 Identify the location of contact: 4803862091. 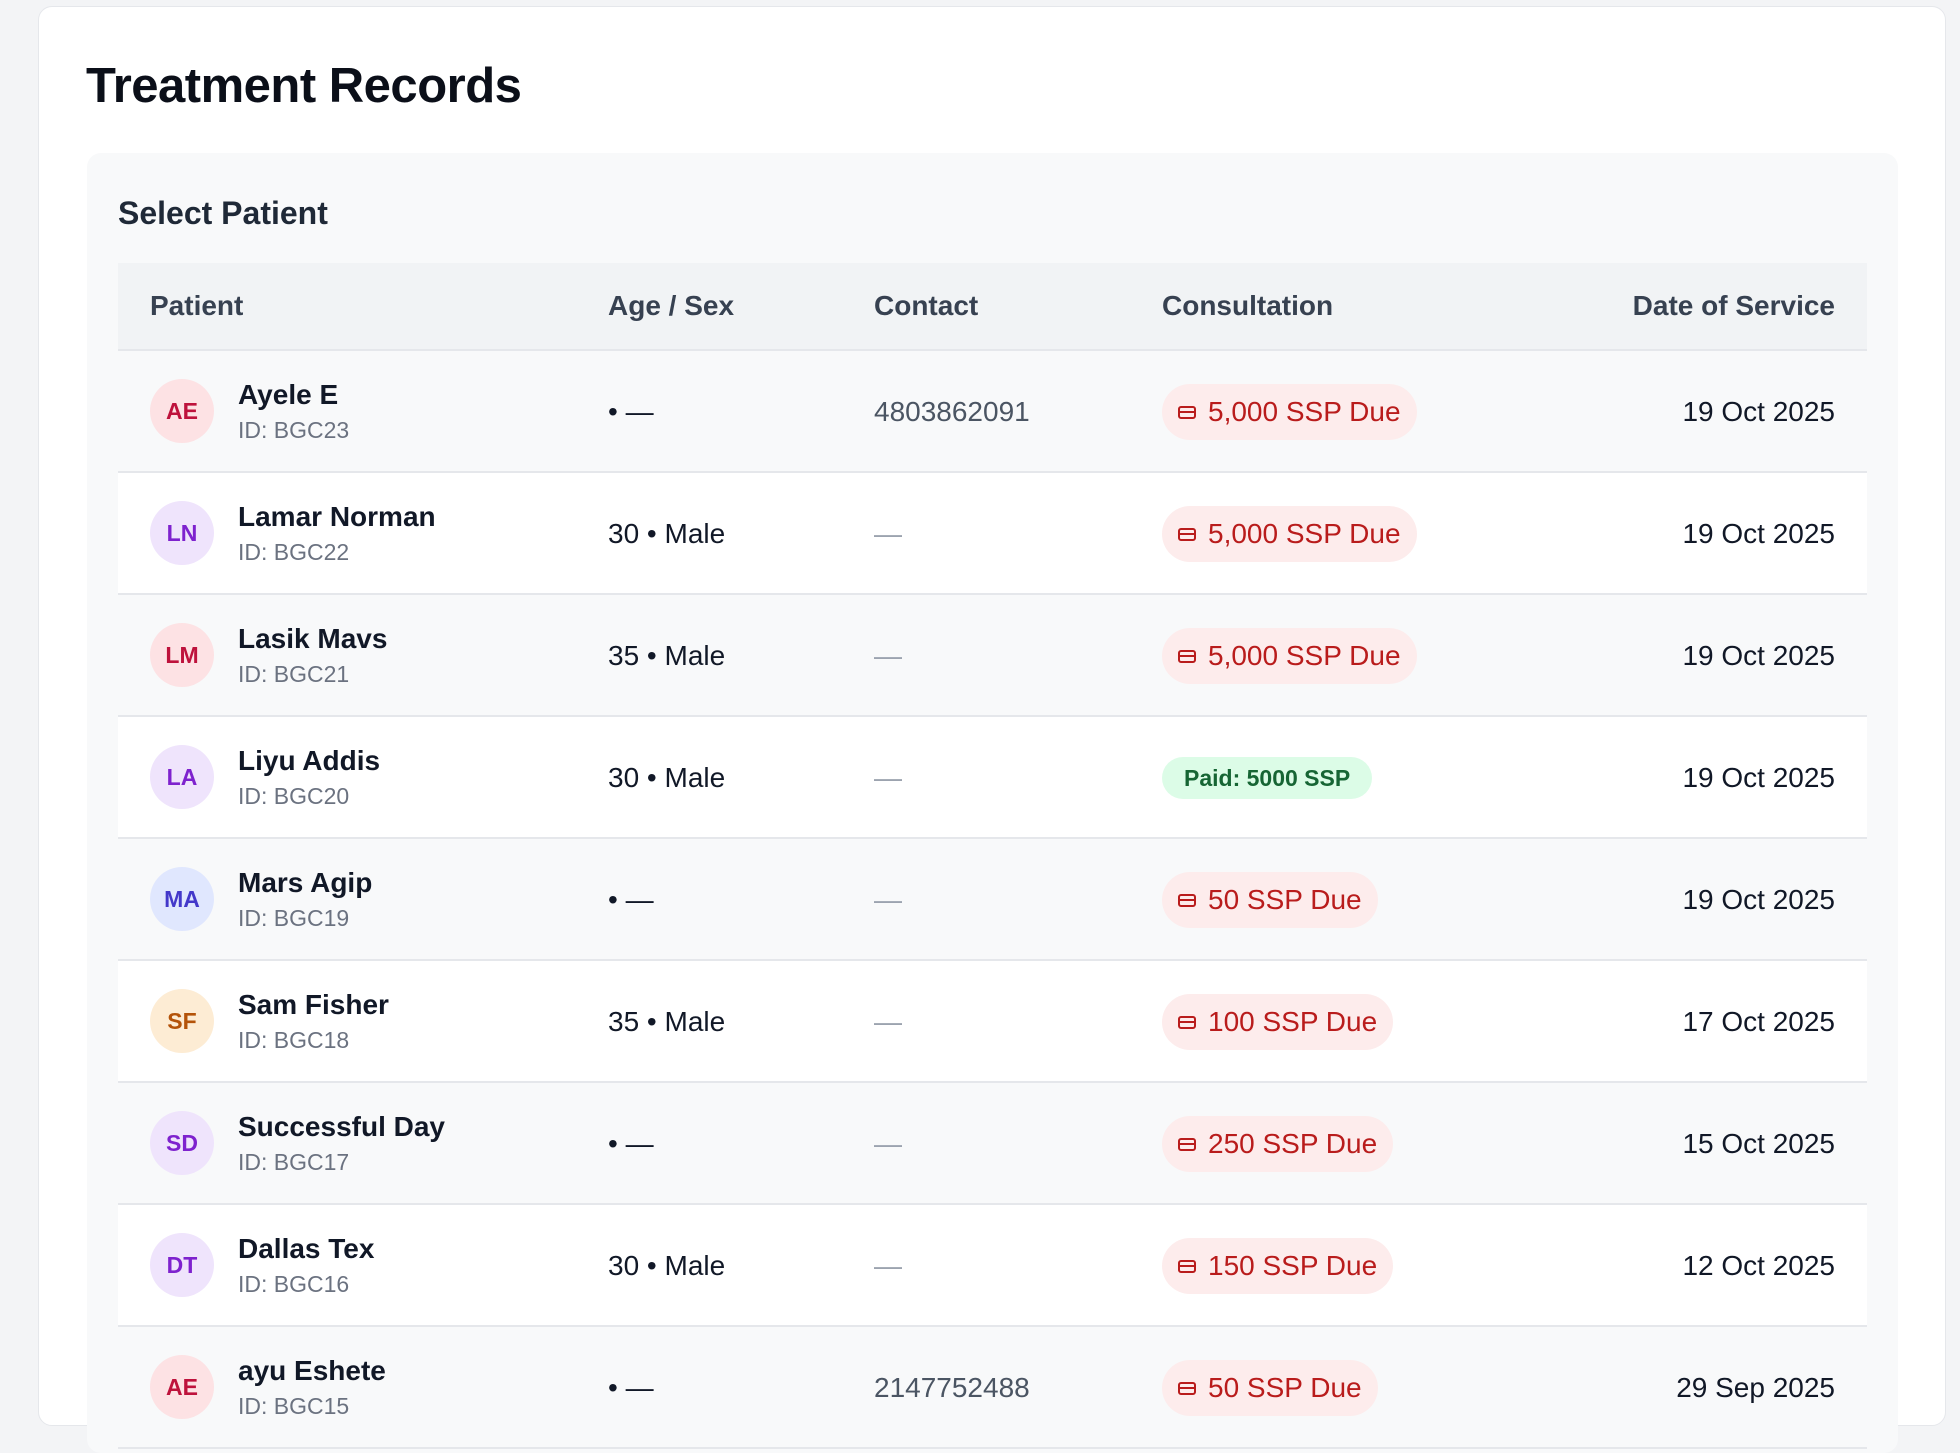
(952, 411).